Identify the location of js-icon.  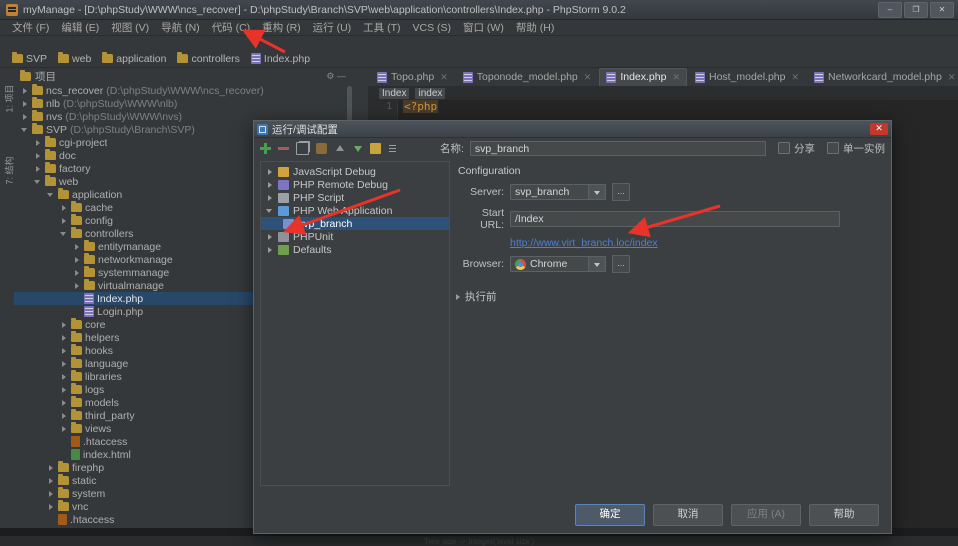
(283, 171).